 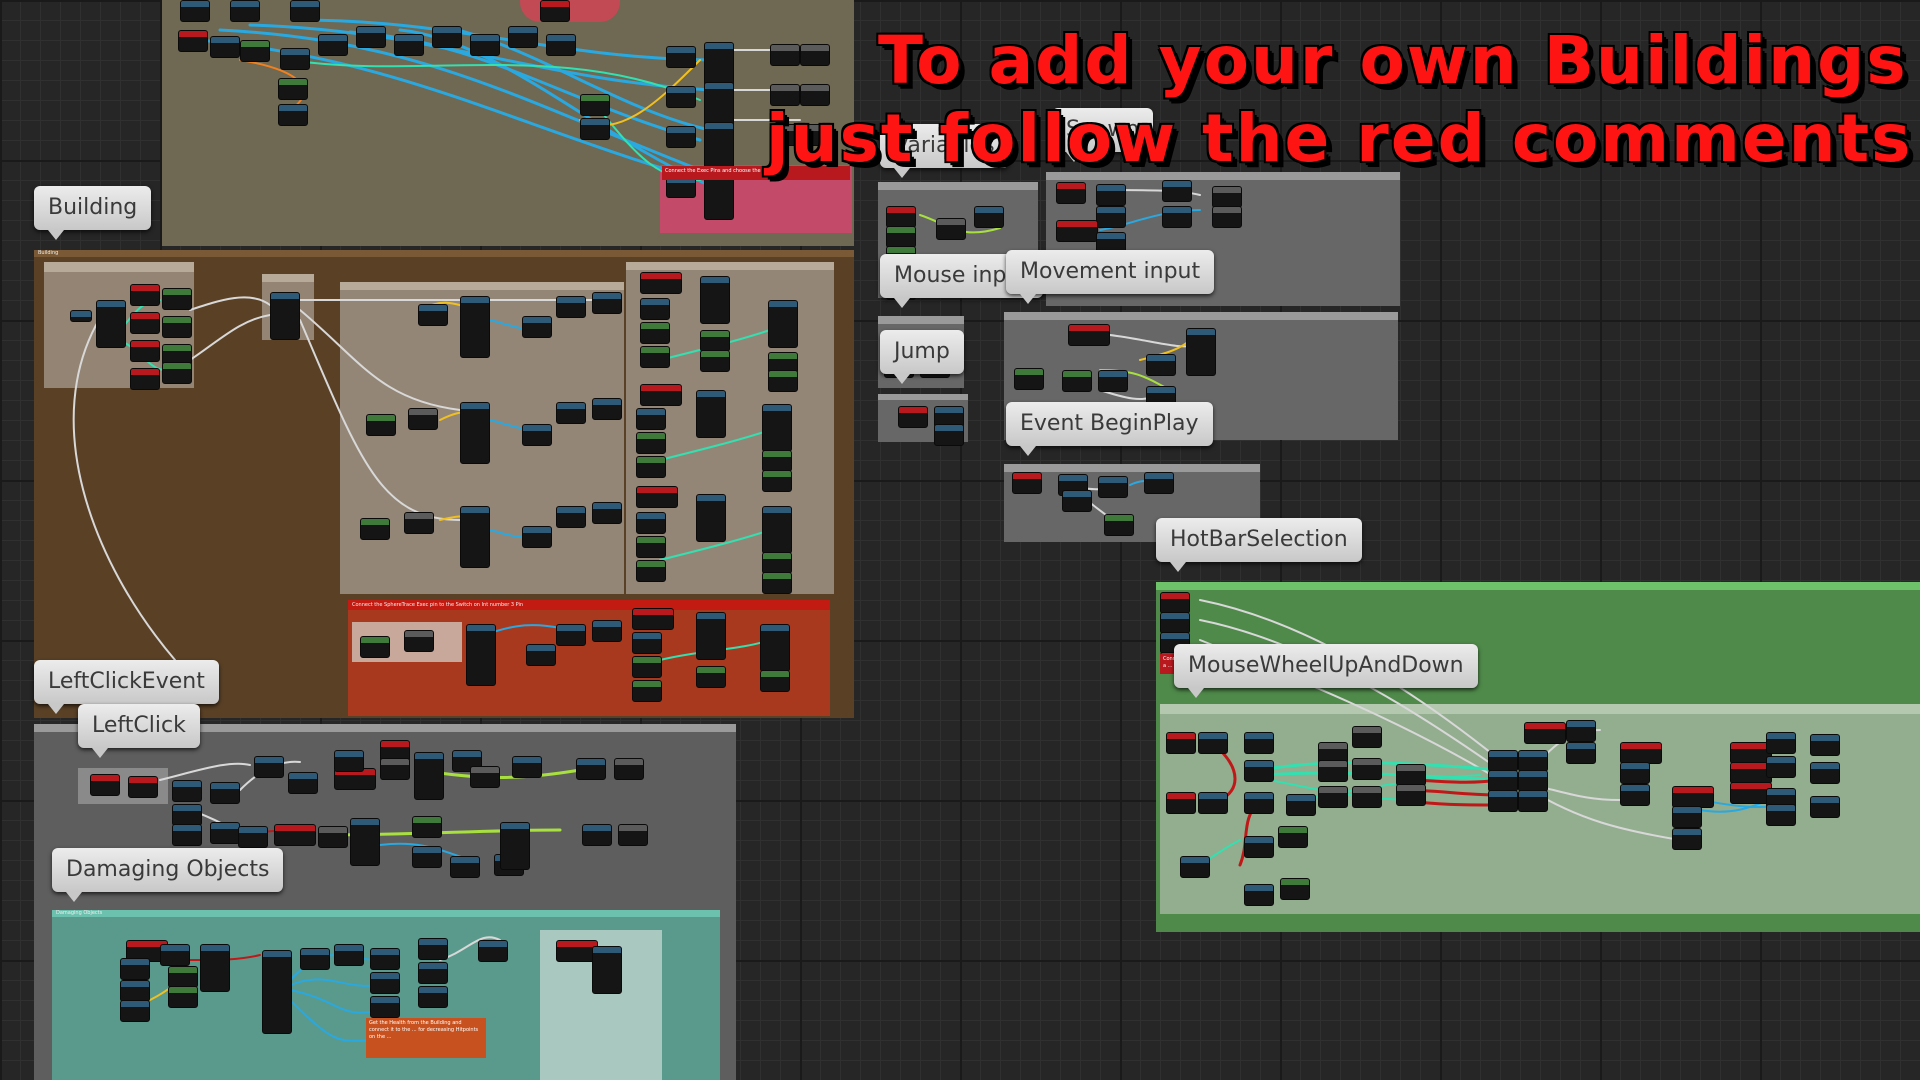 I want to click on label-hotbar-selection: HotBarSelection, so click(x=1259, y=545).